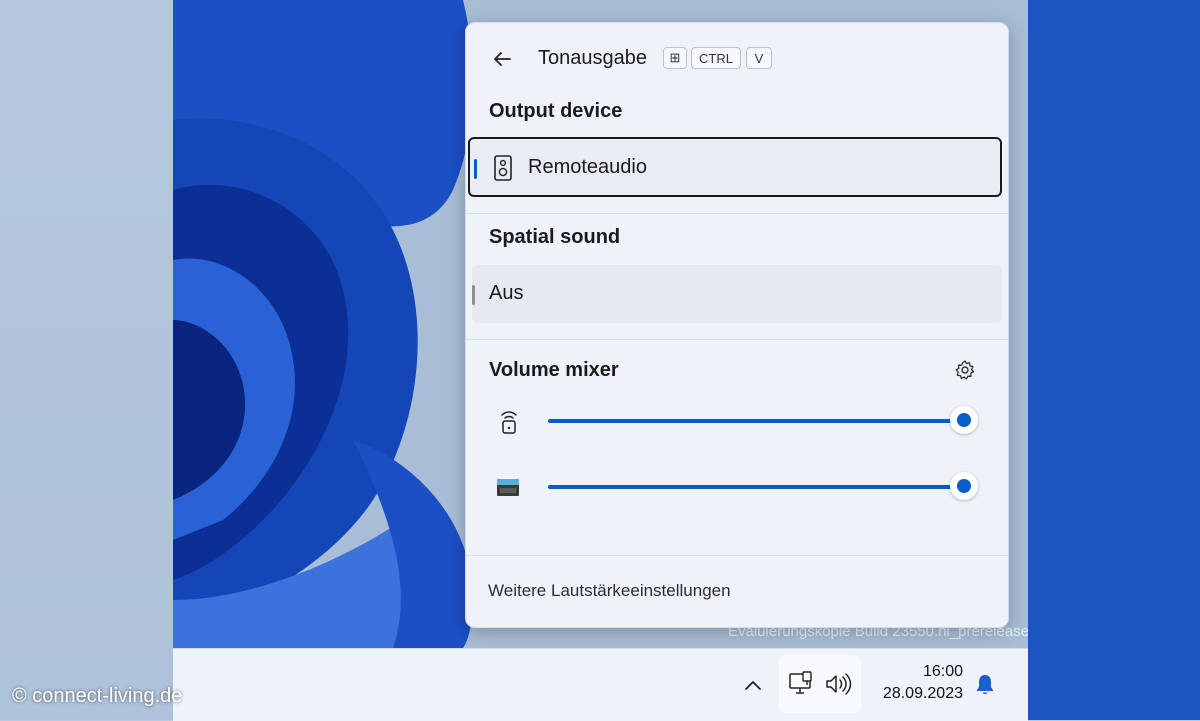 The width and height of the screenshot is (1200, 721). I want to click on shortcut-key-v: V, so click(759, 58).